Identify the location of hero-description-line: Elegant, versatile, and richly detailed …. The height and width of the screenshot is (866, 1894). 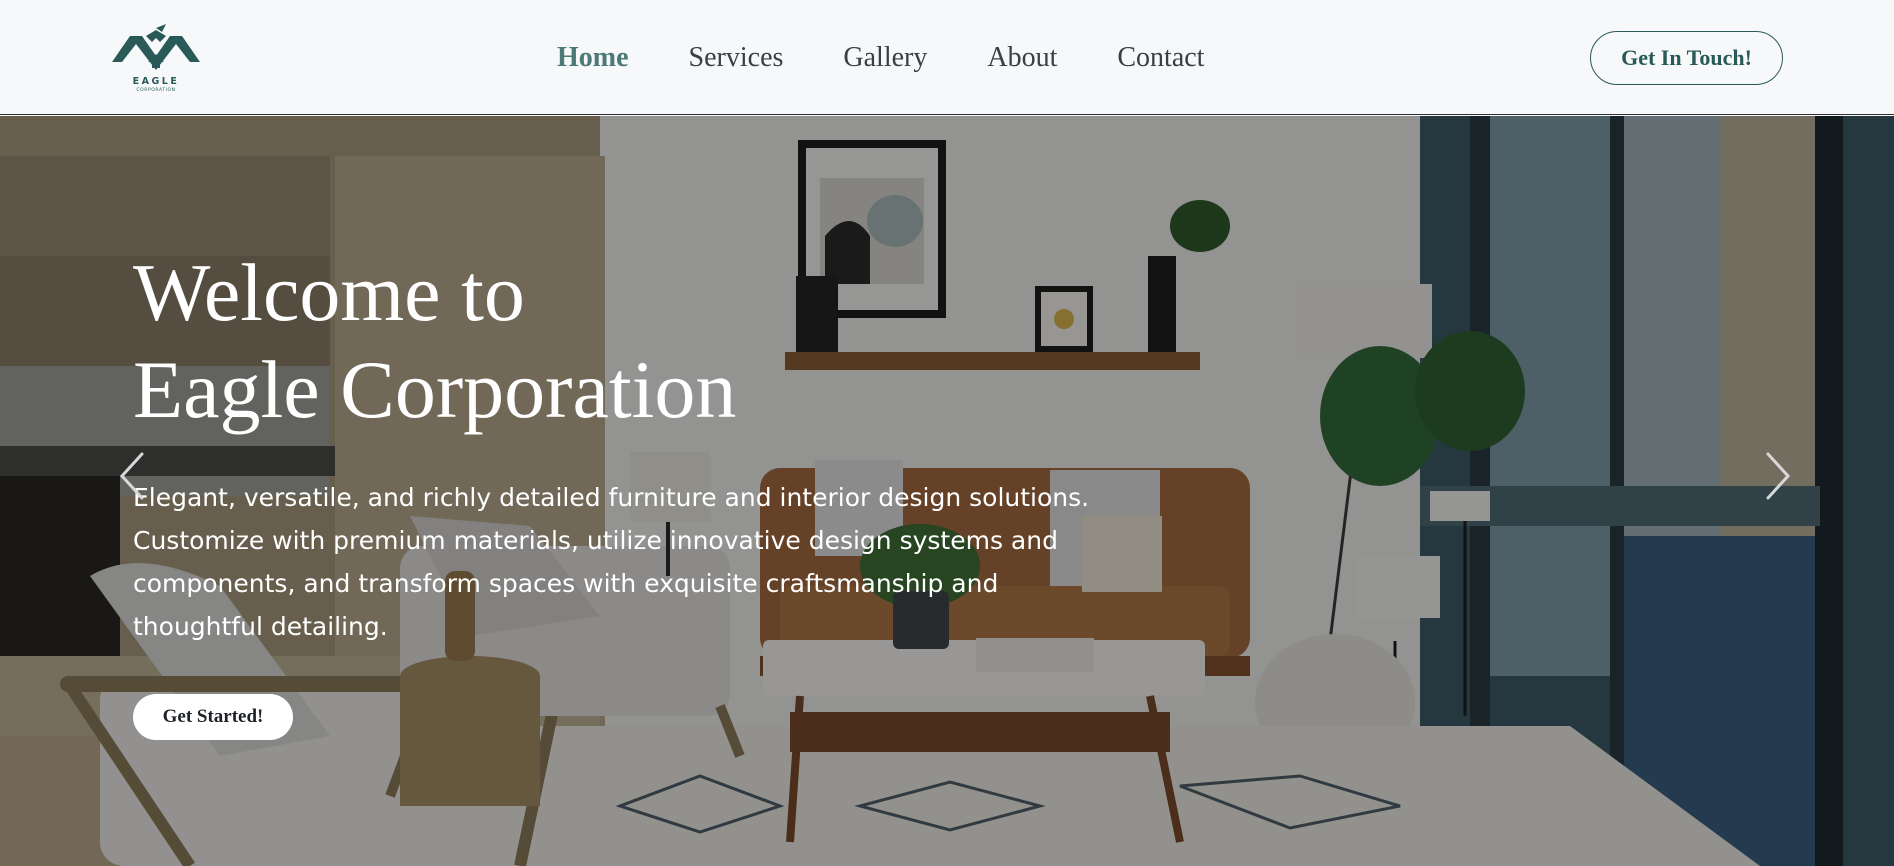
(611, 497).